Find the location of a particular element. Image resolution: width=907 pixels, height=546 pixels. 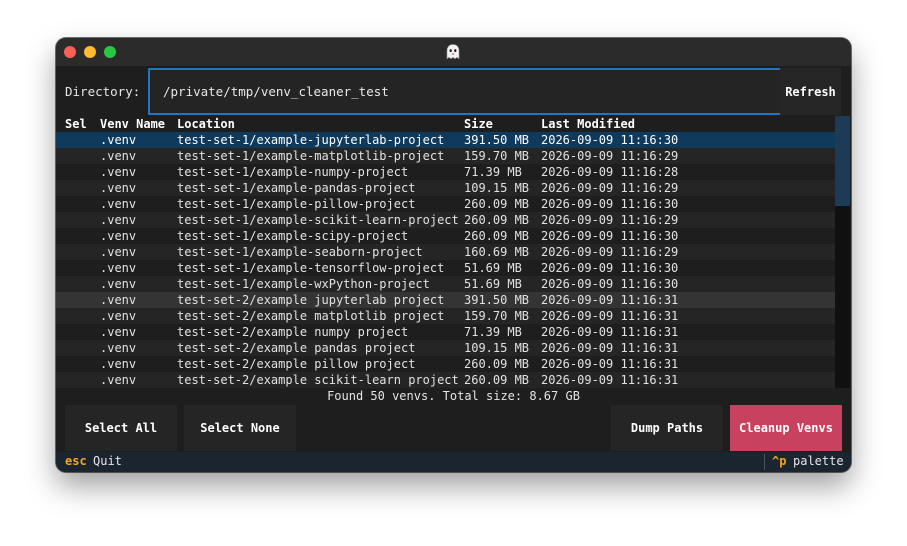

row-size: 160.69 MB is located at coordinates (497, 252).